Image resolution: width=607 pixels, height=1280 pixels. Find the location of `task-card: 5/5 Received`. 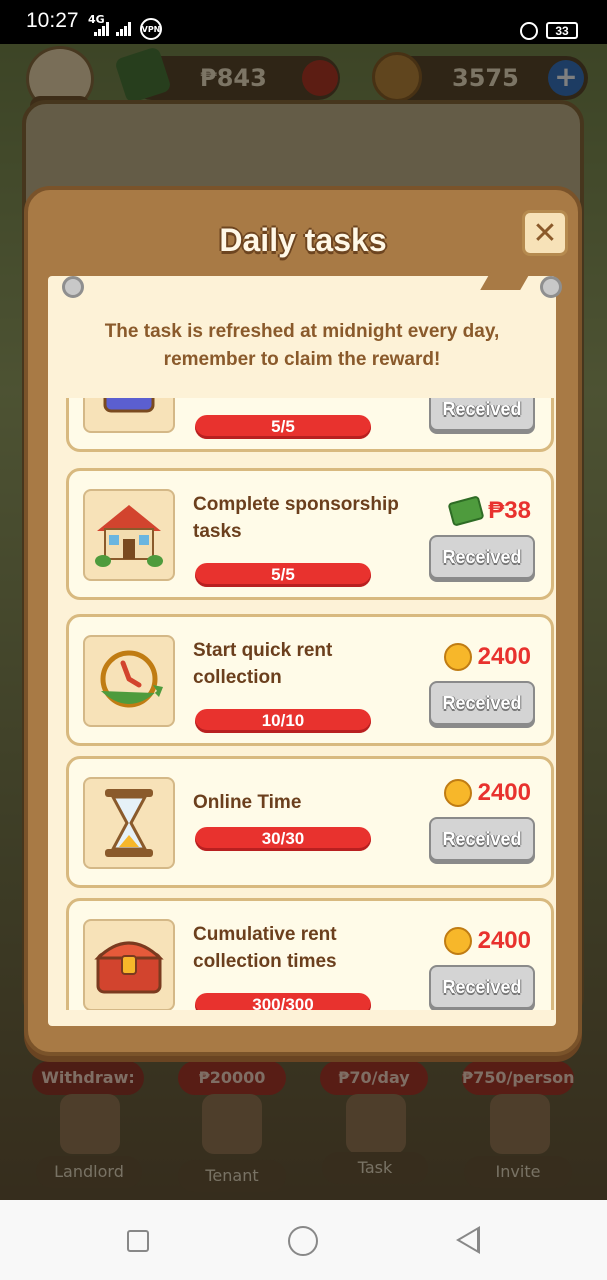

task-card: 5/5 Received is located at coordinates (310, 425).